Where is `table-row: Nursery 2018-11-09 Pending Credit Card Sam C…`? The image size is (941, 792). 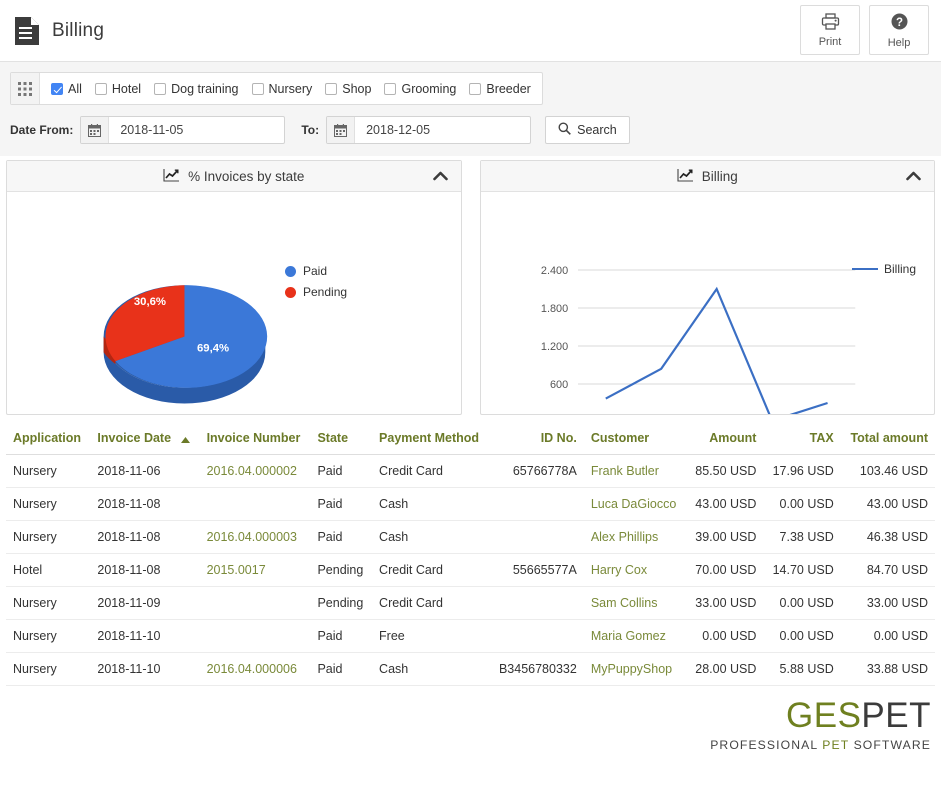 table-row: Nursery 2018-11-09 Pending Credit Card Sam C… is located at coordinates (470, 603).